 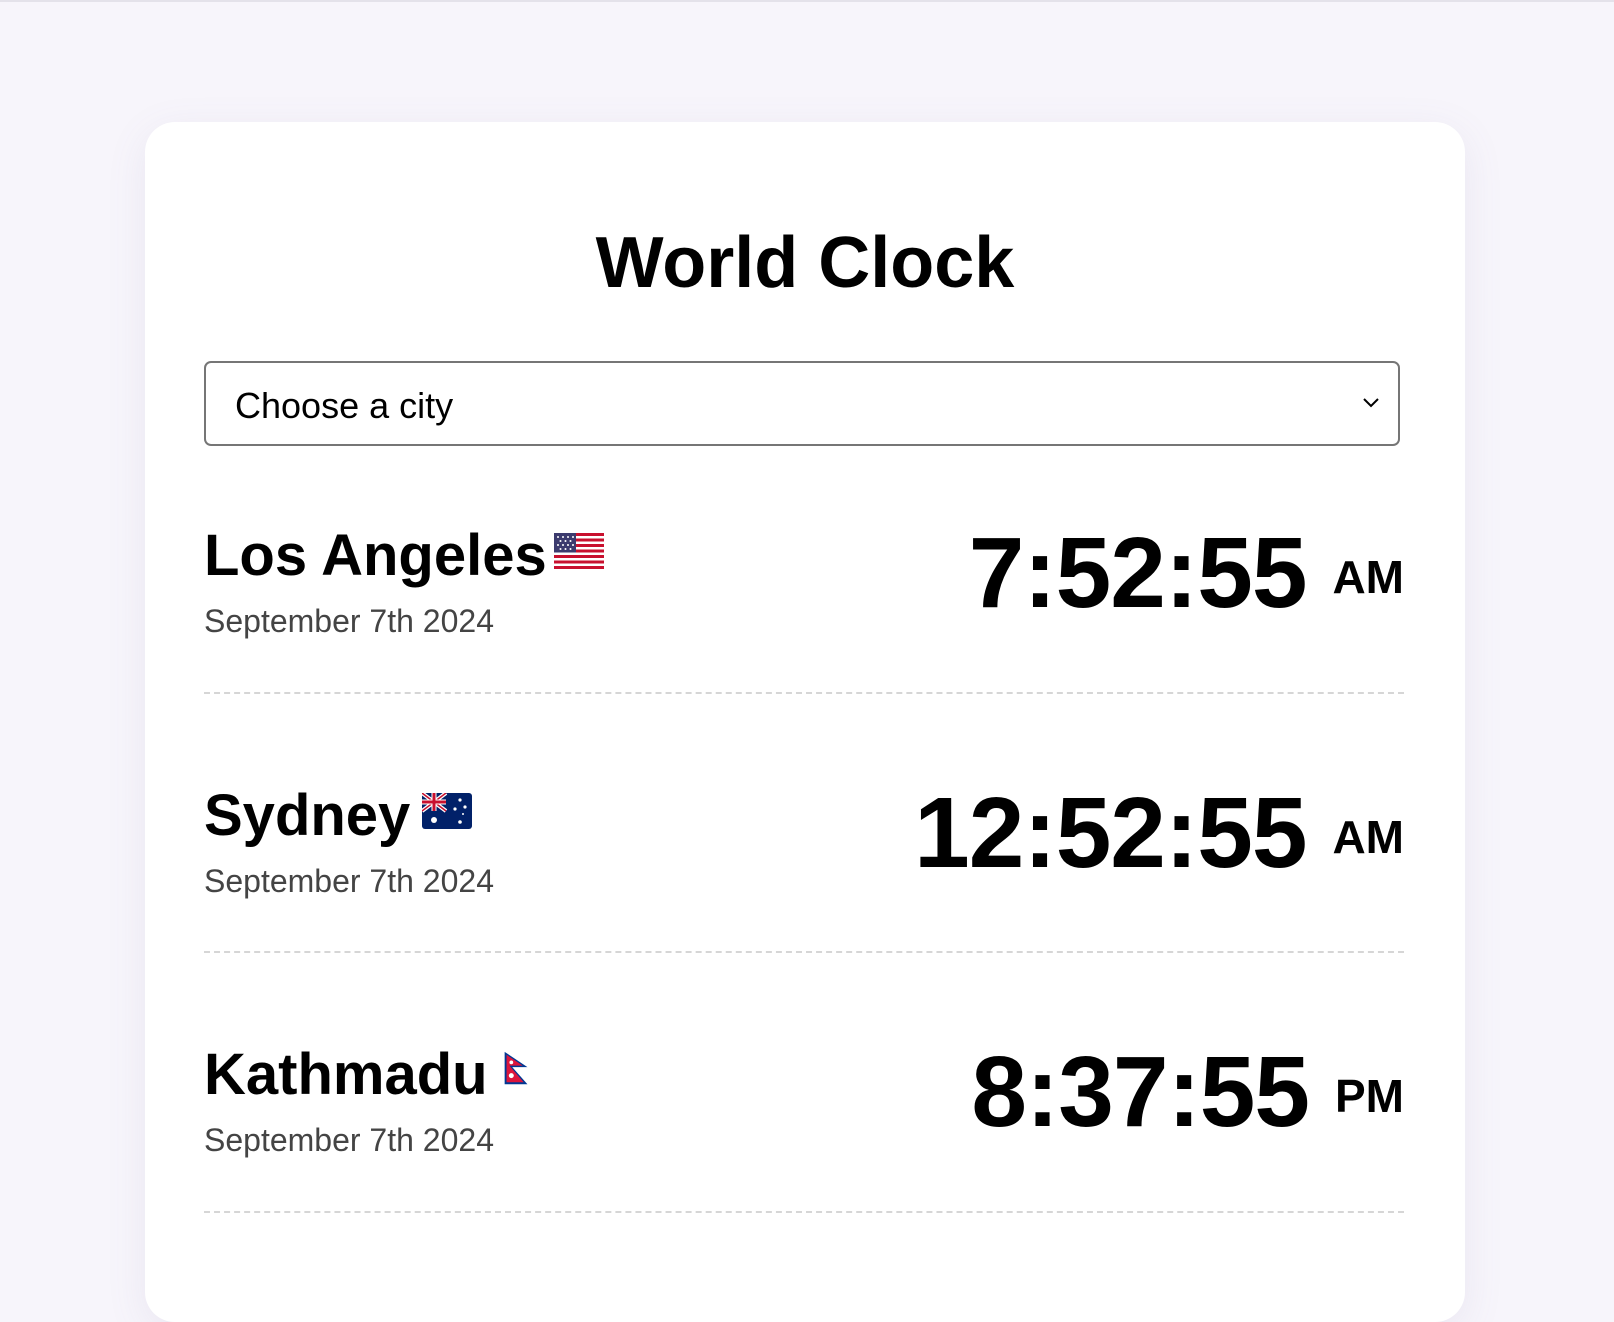 I want to click on time-value: 12:52:55, so click(x=1110, y=833).